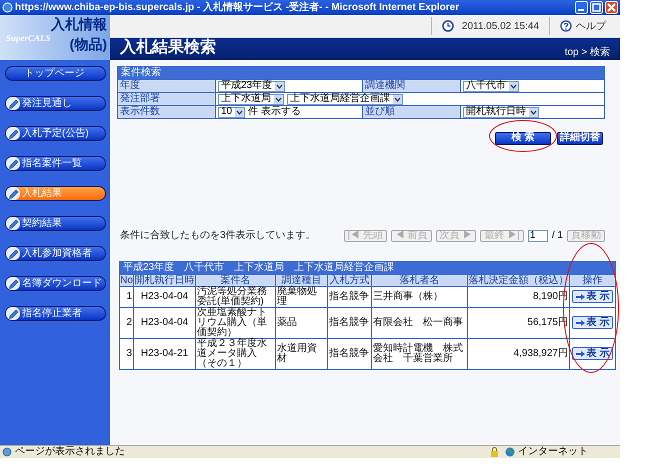 This screenshot has width=672, height=464. Describe the element at coordinates (236, 280) in the screenshot. I see `column-header: 案件名` at that location.